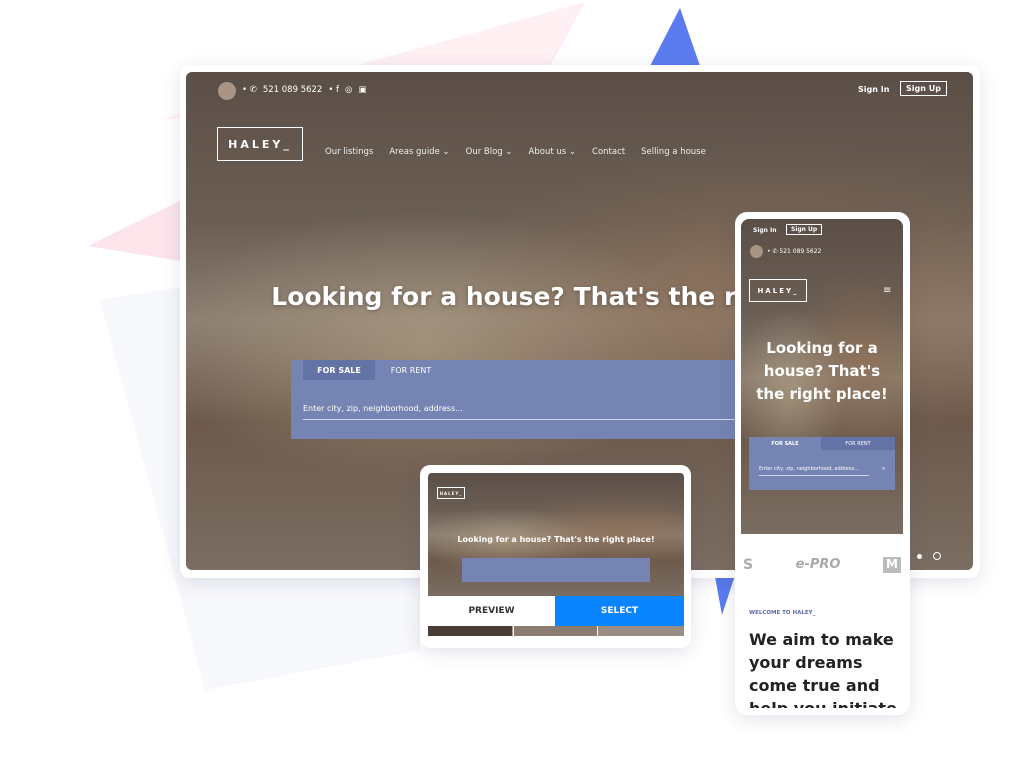 This screenshot has width=1024, height=760. I want to click on partner-logo: M, so click(892, 565).